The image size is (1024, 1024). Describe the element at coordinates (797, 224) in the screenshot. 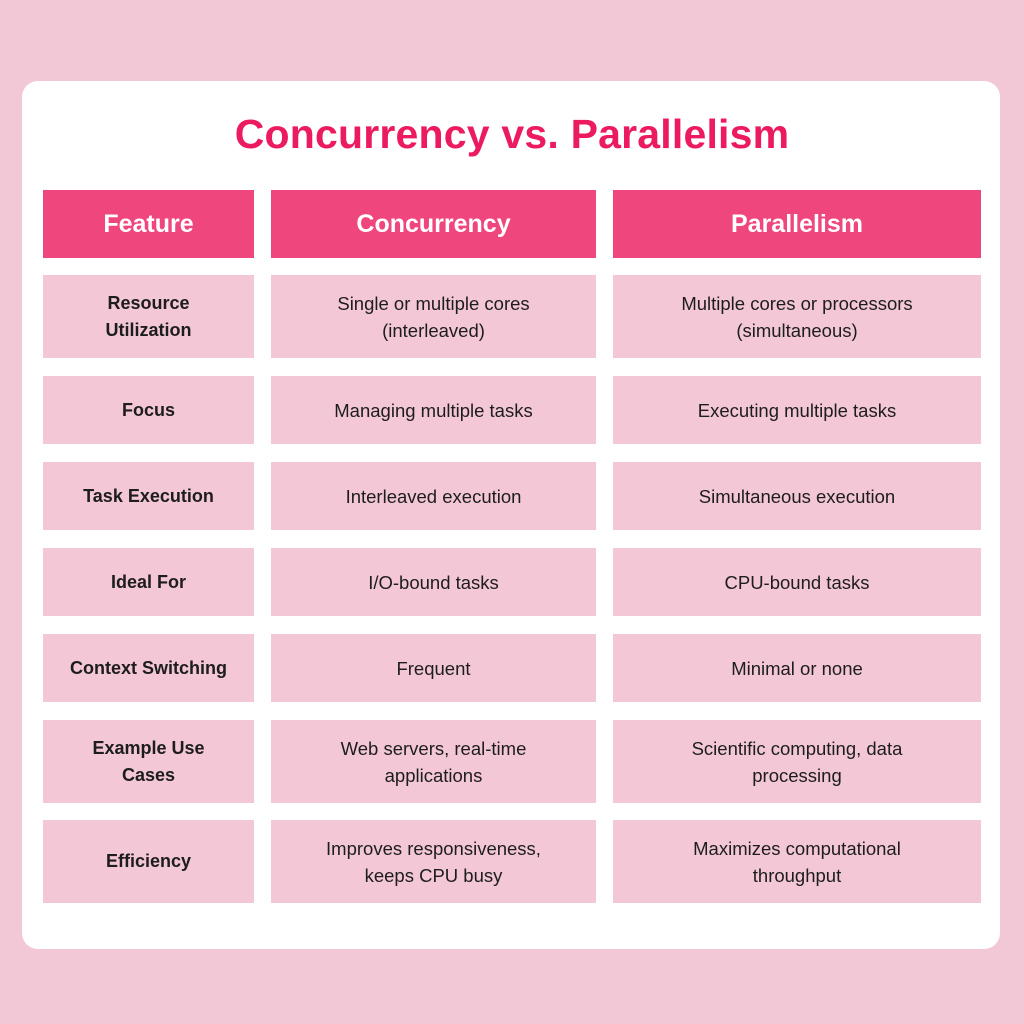

I see `header-parallelism: Parallelism` at that location.